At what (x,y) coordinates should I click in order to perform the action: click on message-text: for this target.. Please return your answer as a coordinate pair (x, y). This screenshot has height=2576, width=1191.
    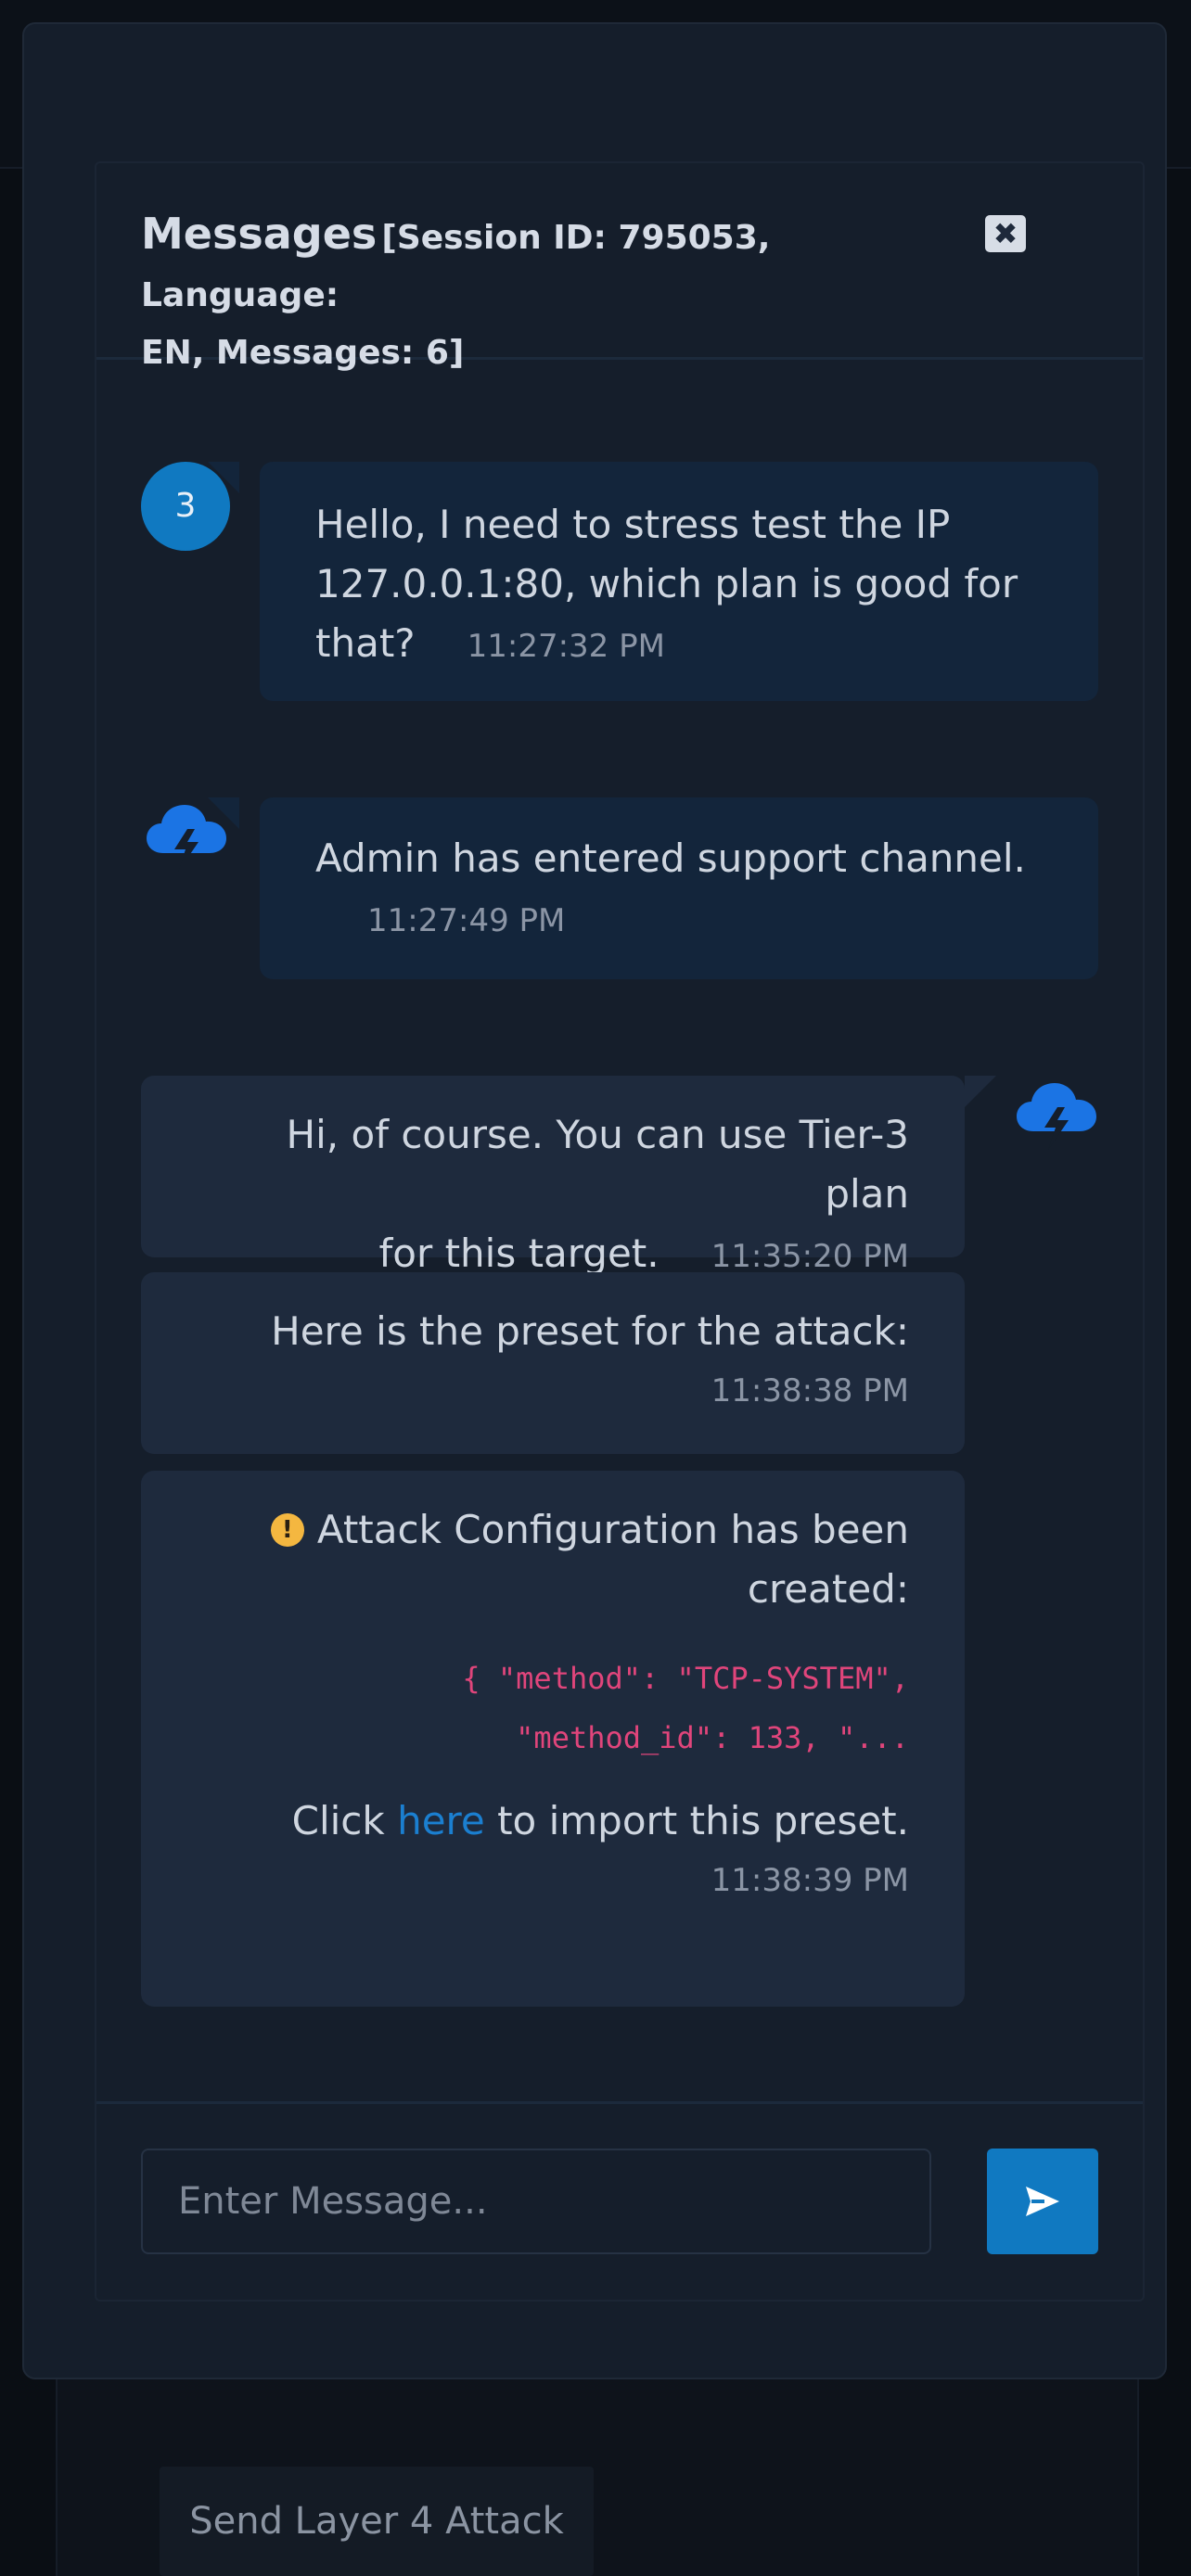
    Looking at the image, I should click on (519, 1253).